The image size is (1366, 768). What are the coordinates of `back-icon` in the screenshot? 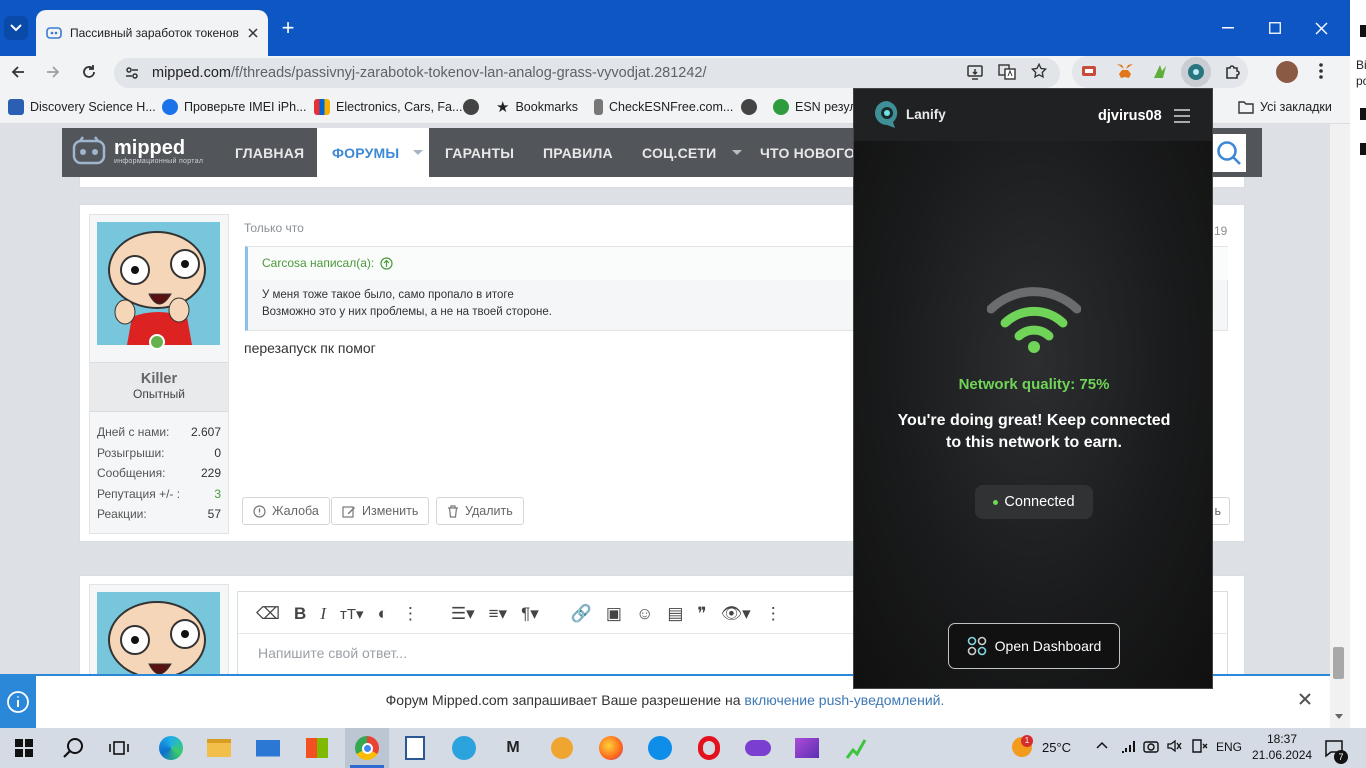 It's located at (18, 72).